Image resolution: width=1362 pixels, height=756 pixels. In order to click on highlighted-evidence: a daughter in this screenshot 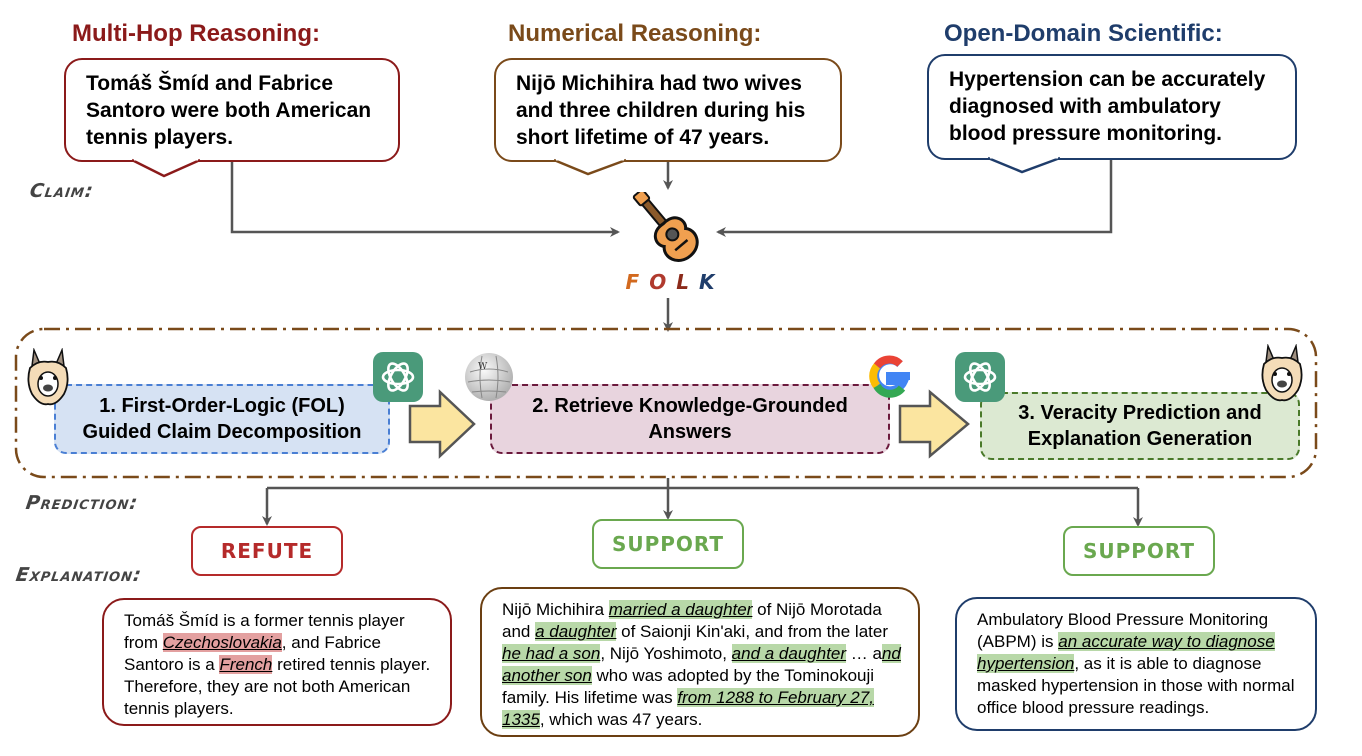, I will do `click(576, 631)`.